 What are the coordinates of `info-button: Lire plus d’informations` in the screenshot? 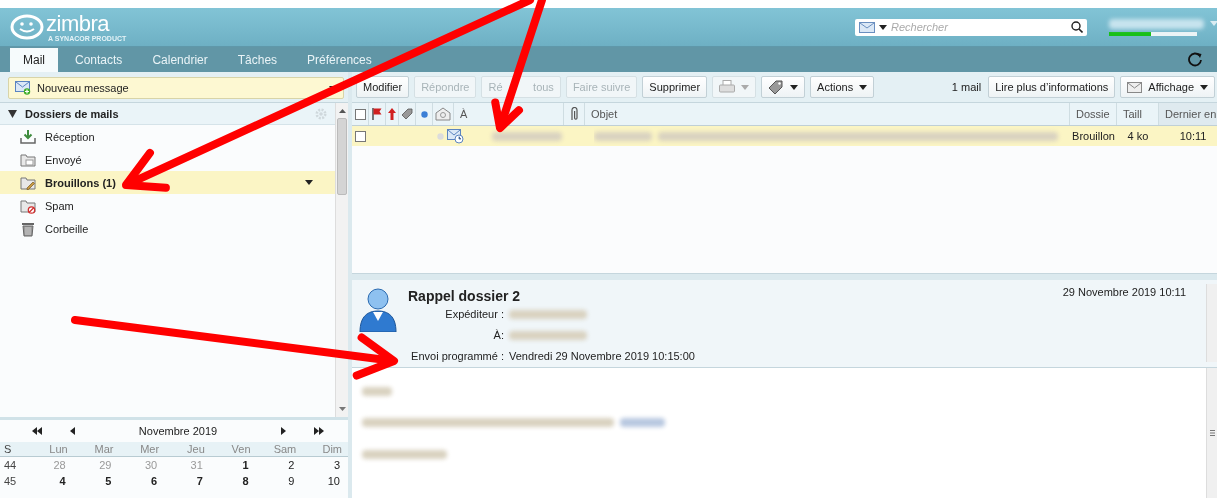 It's located at (1052, 87).